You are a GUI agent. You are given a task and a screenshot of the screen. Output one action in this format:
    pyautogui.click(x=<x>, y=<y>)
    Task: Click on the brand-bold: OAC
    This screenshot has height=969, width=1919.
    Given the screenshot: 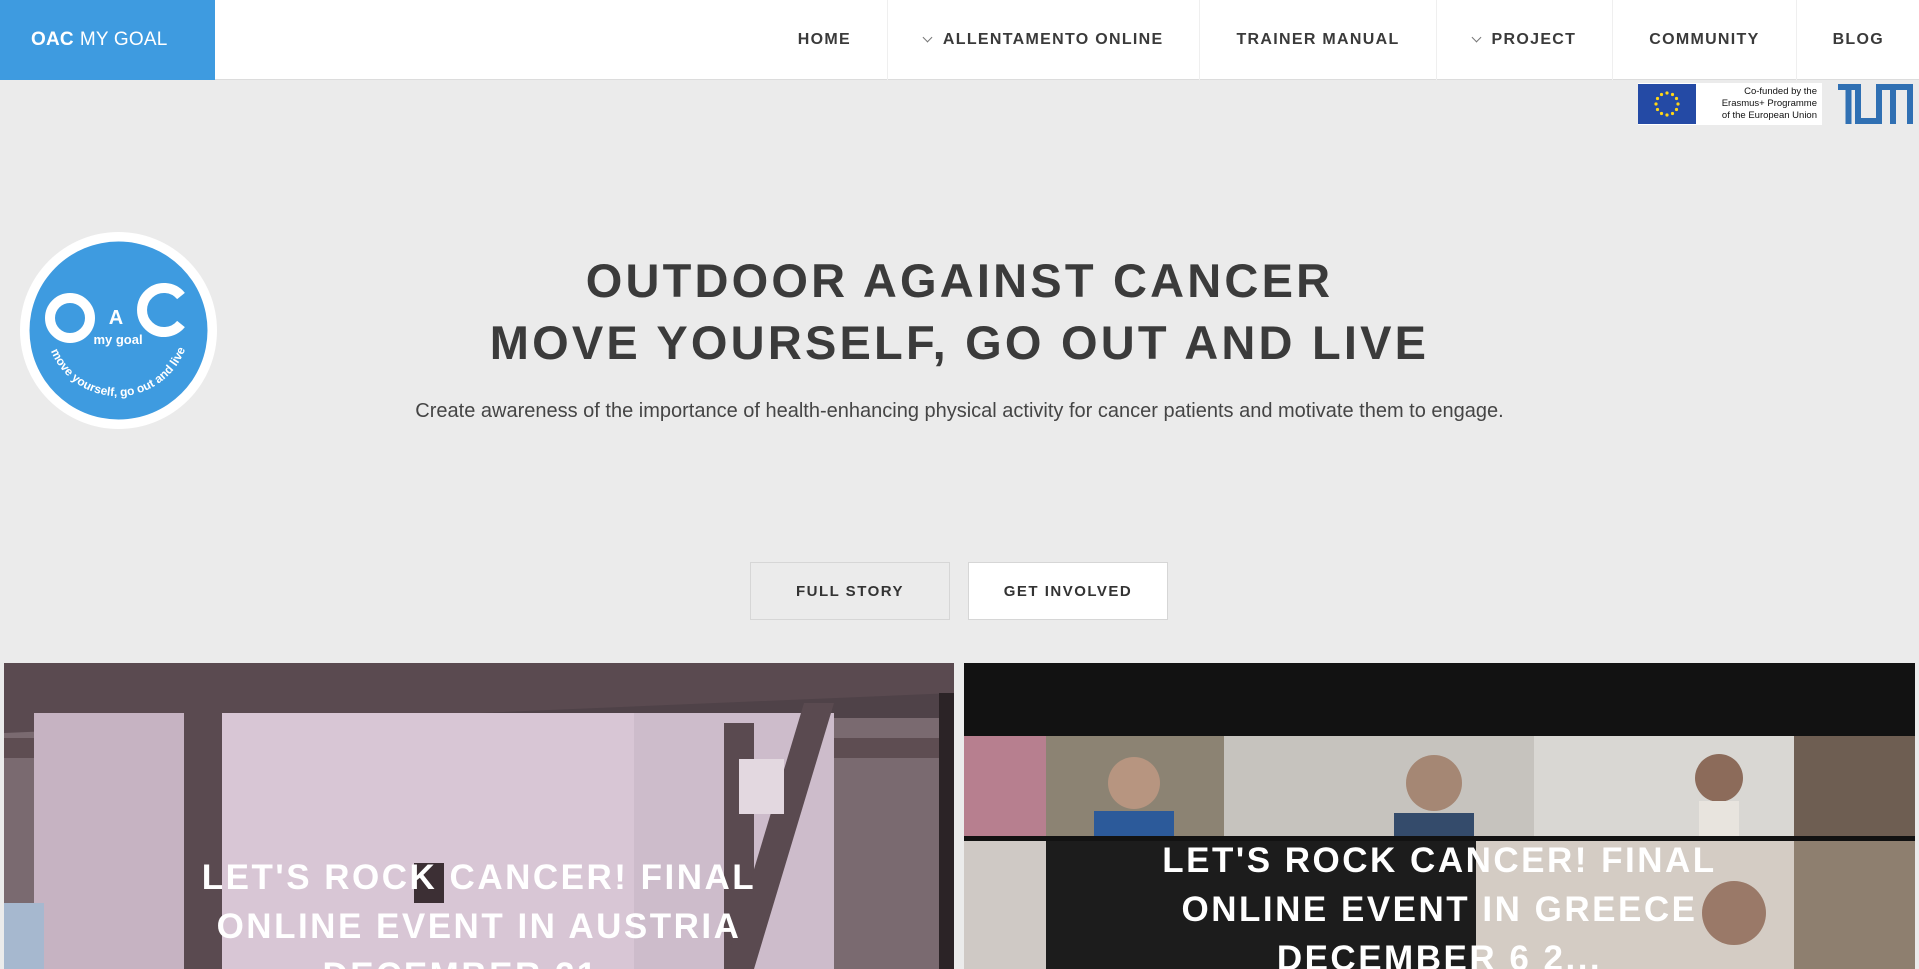 What is the action you would take?
    pyautogui.click(x=52, y=39)
    